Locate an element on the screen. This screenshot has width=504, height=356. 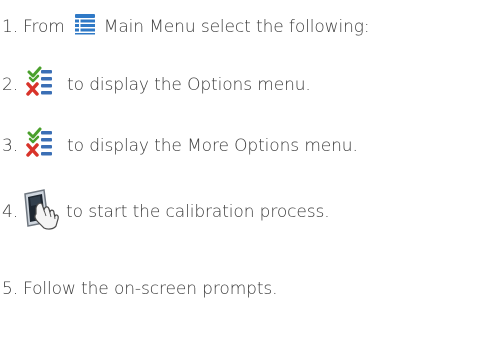
step-text: Follow the on-screen prompts. is located at coordinates (150, 289).